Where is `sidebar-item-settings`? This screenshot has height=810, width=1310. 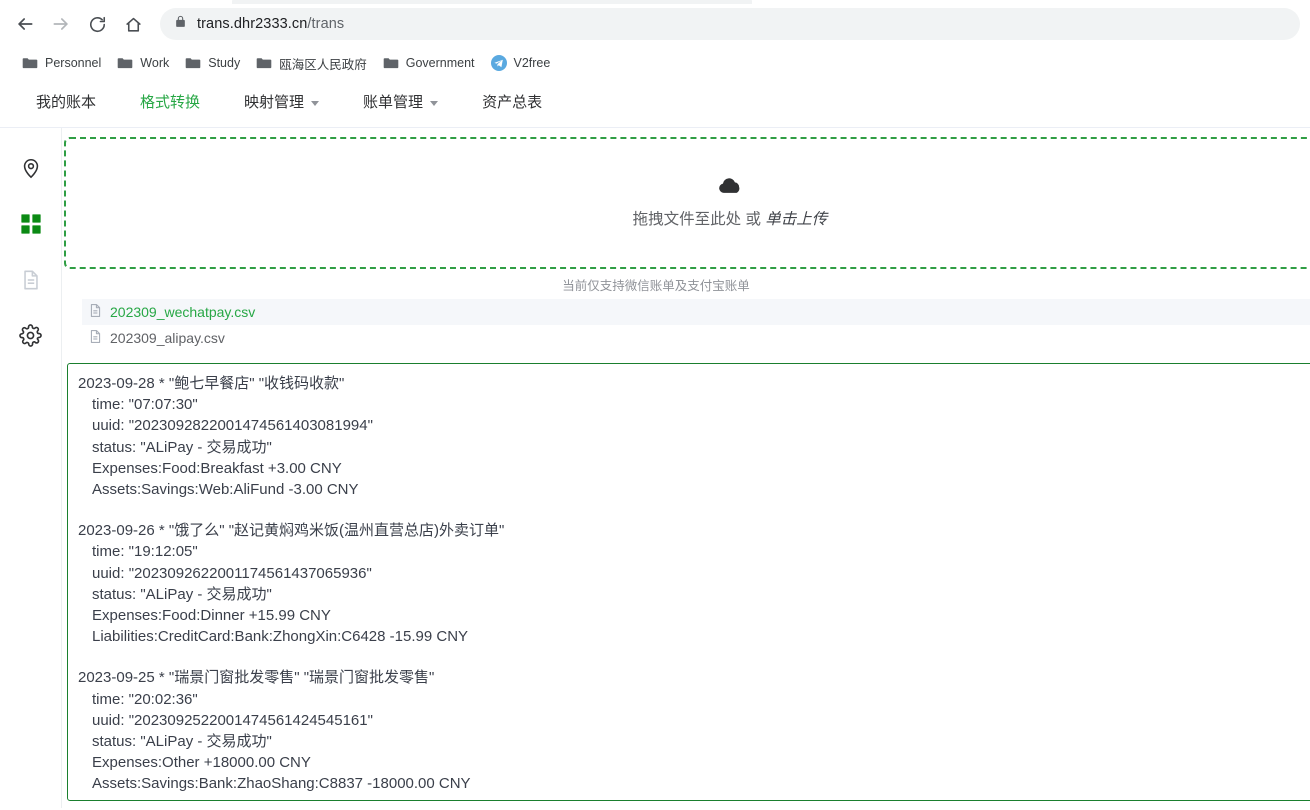 sidebar-item-settings is located at coordinates (31, 338).